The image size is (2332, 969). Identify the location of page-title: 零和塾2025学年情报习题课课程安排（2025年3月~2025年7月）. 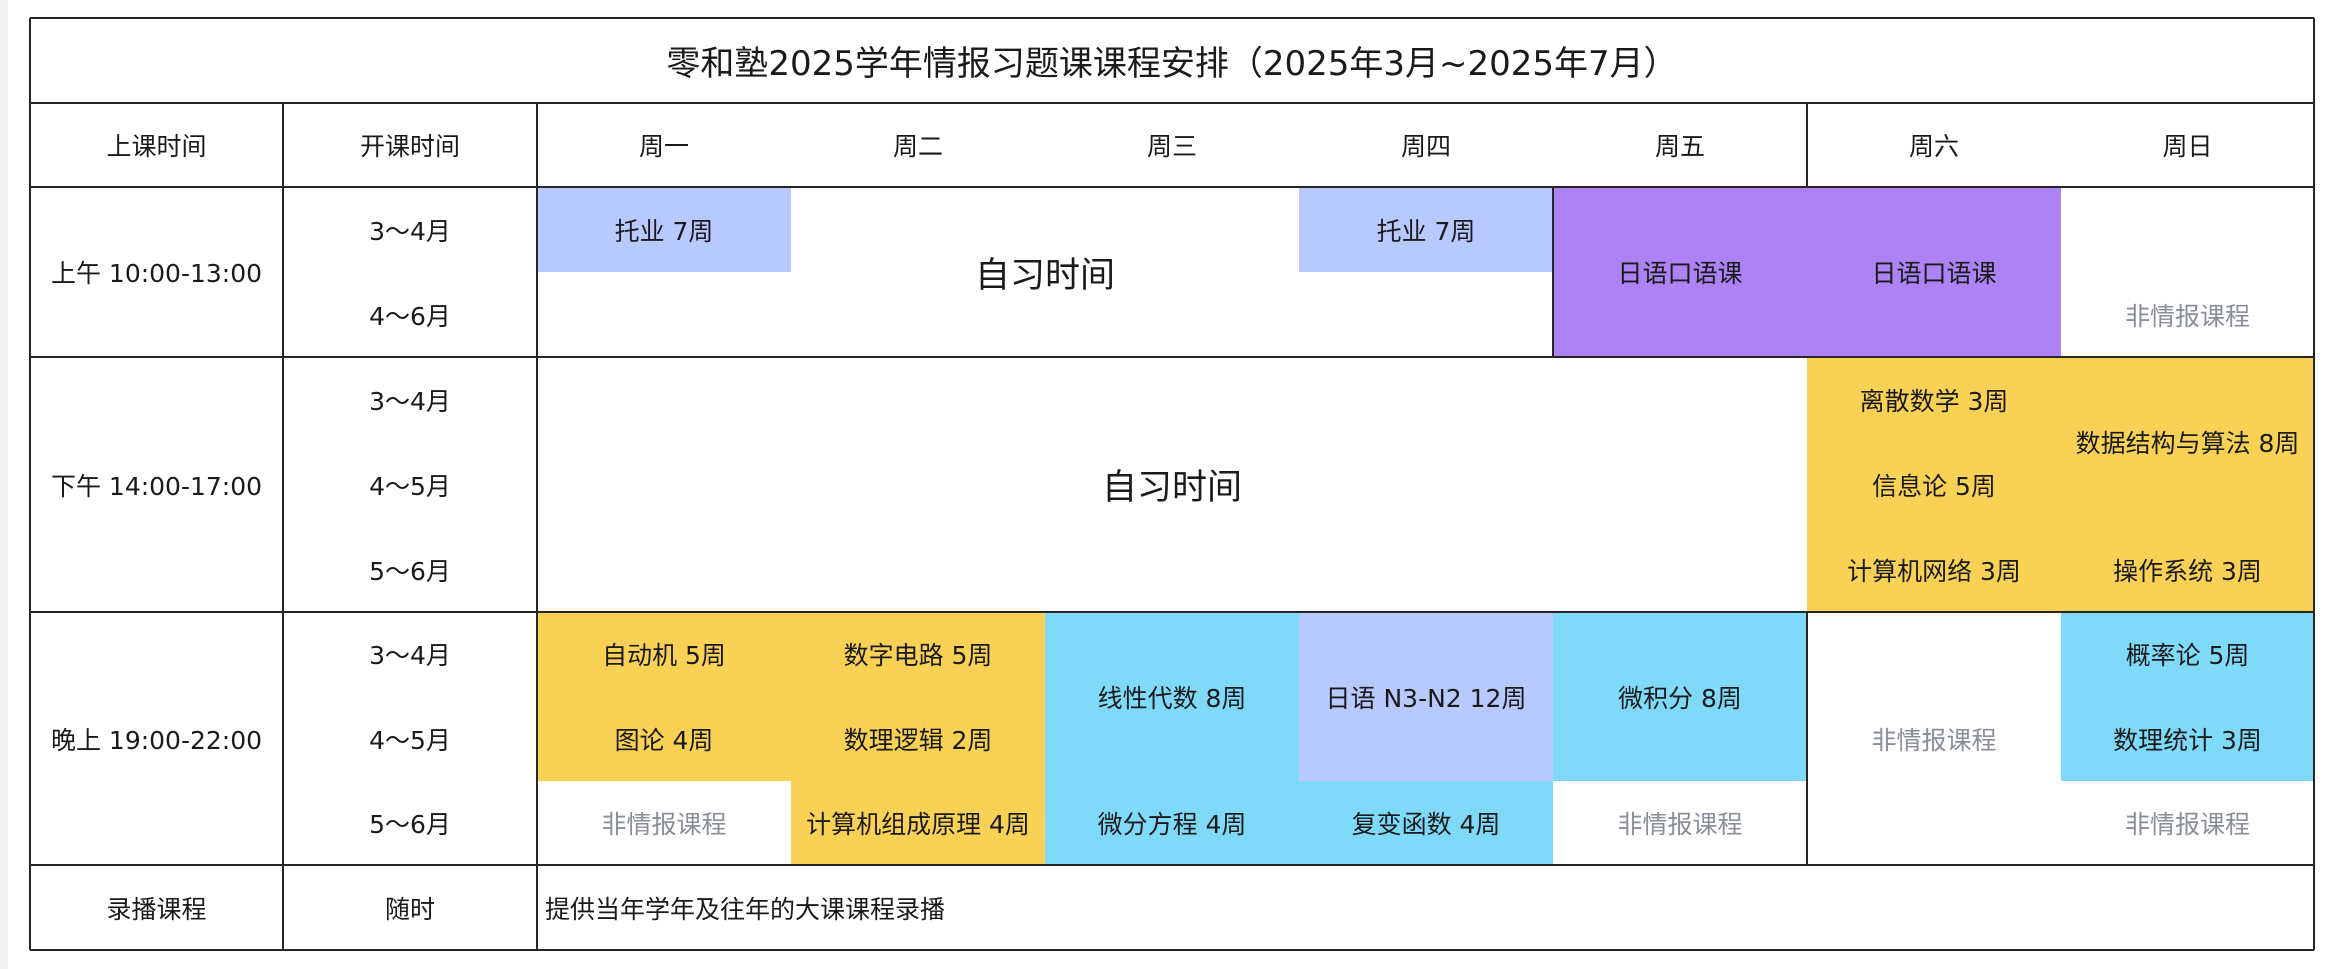
(1172, 64).